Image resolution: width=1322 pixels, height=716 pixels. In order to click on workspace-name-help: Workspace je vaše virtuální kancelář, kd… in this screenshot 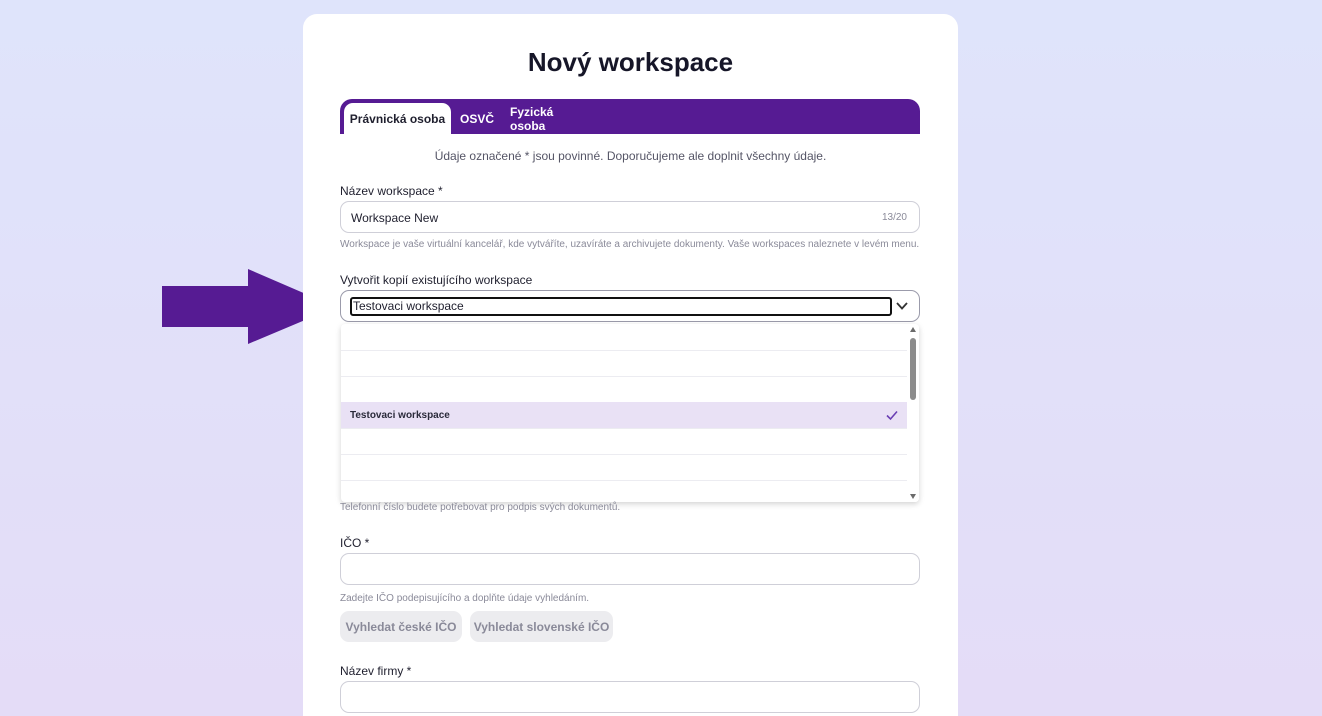, I will do `click(630, 244)`.